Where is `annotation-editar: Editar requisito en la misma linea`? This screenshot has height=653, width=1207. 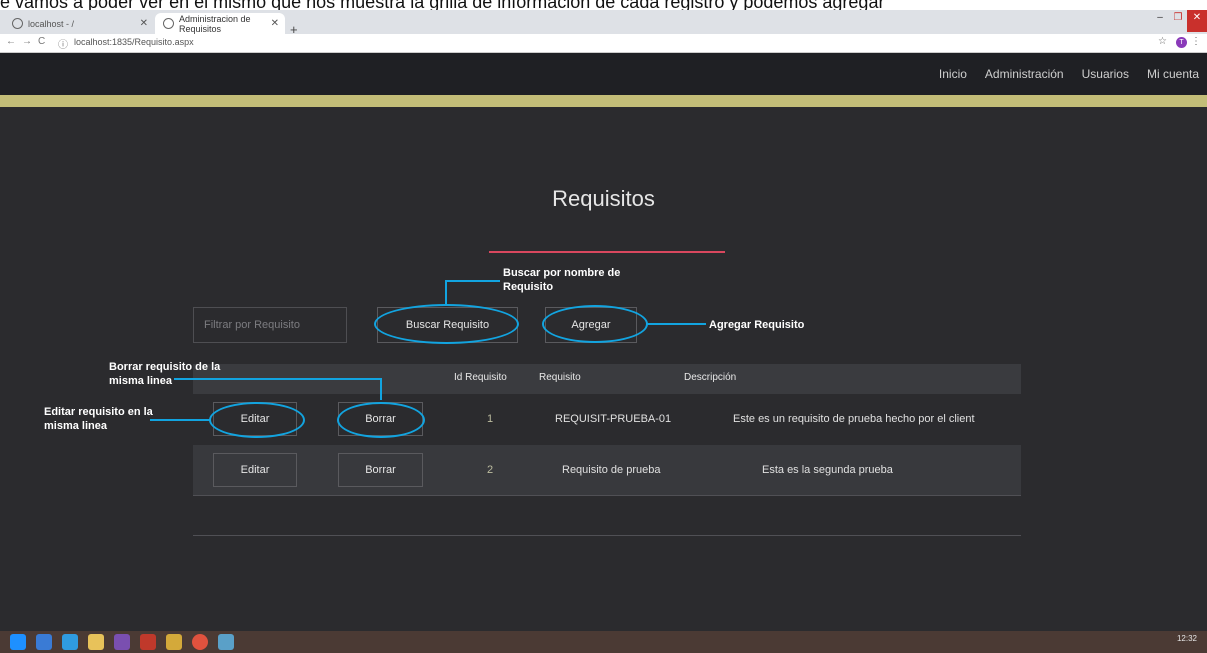
annotation-editar: Editar requisito en la misma linea is located at coordinates (98, 419).